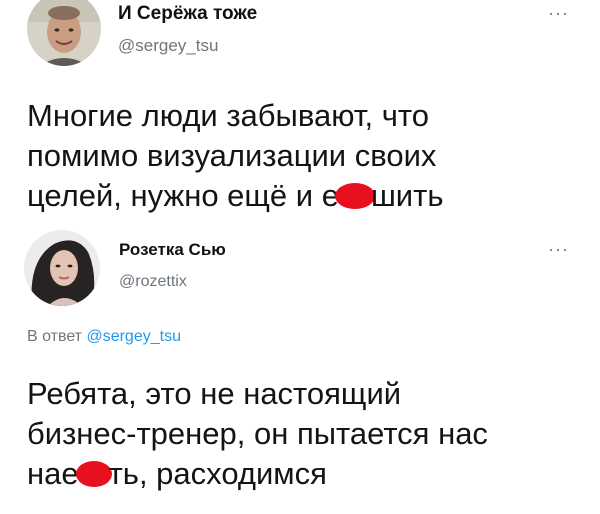  Describe the element at coordinates (53, 473) in the screenshot. I see `tweet-text-fragment: нае` at that location.